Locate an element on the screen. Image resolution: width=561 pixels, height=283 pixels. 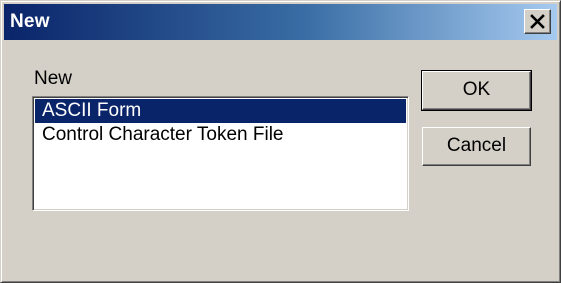
list-label: New is located at coordinates (53, 78).